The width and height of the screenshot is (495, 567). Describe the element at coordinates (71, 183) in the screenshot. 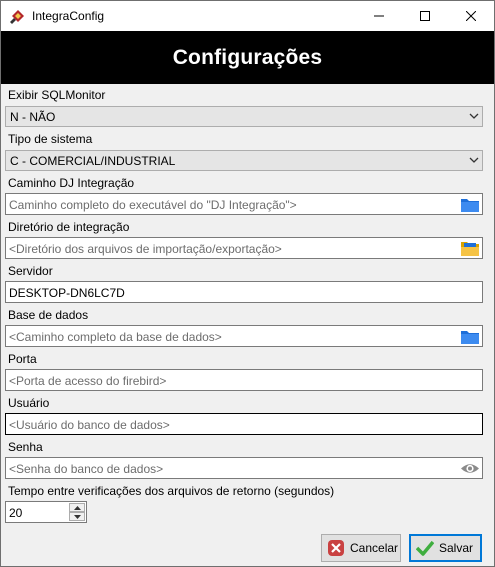

I see `caminho-dj-label: Caminho DJ Integração` at that location.